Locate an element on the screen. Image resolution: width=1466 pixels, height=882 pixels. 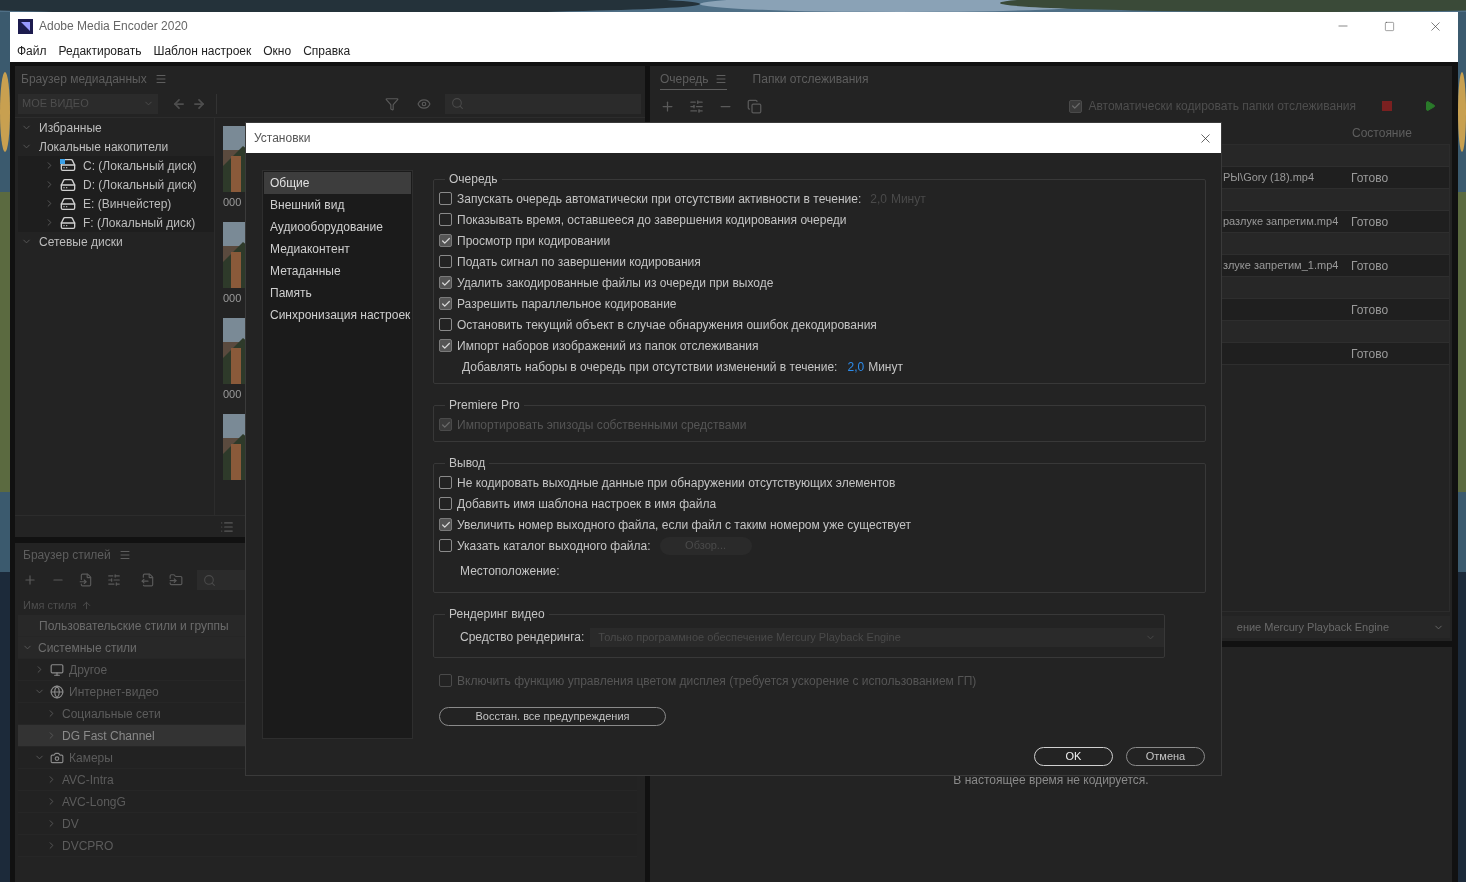
style-label: DG Fast Channel is located at coordinates (108, 736).